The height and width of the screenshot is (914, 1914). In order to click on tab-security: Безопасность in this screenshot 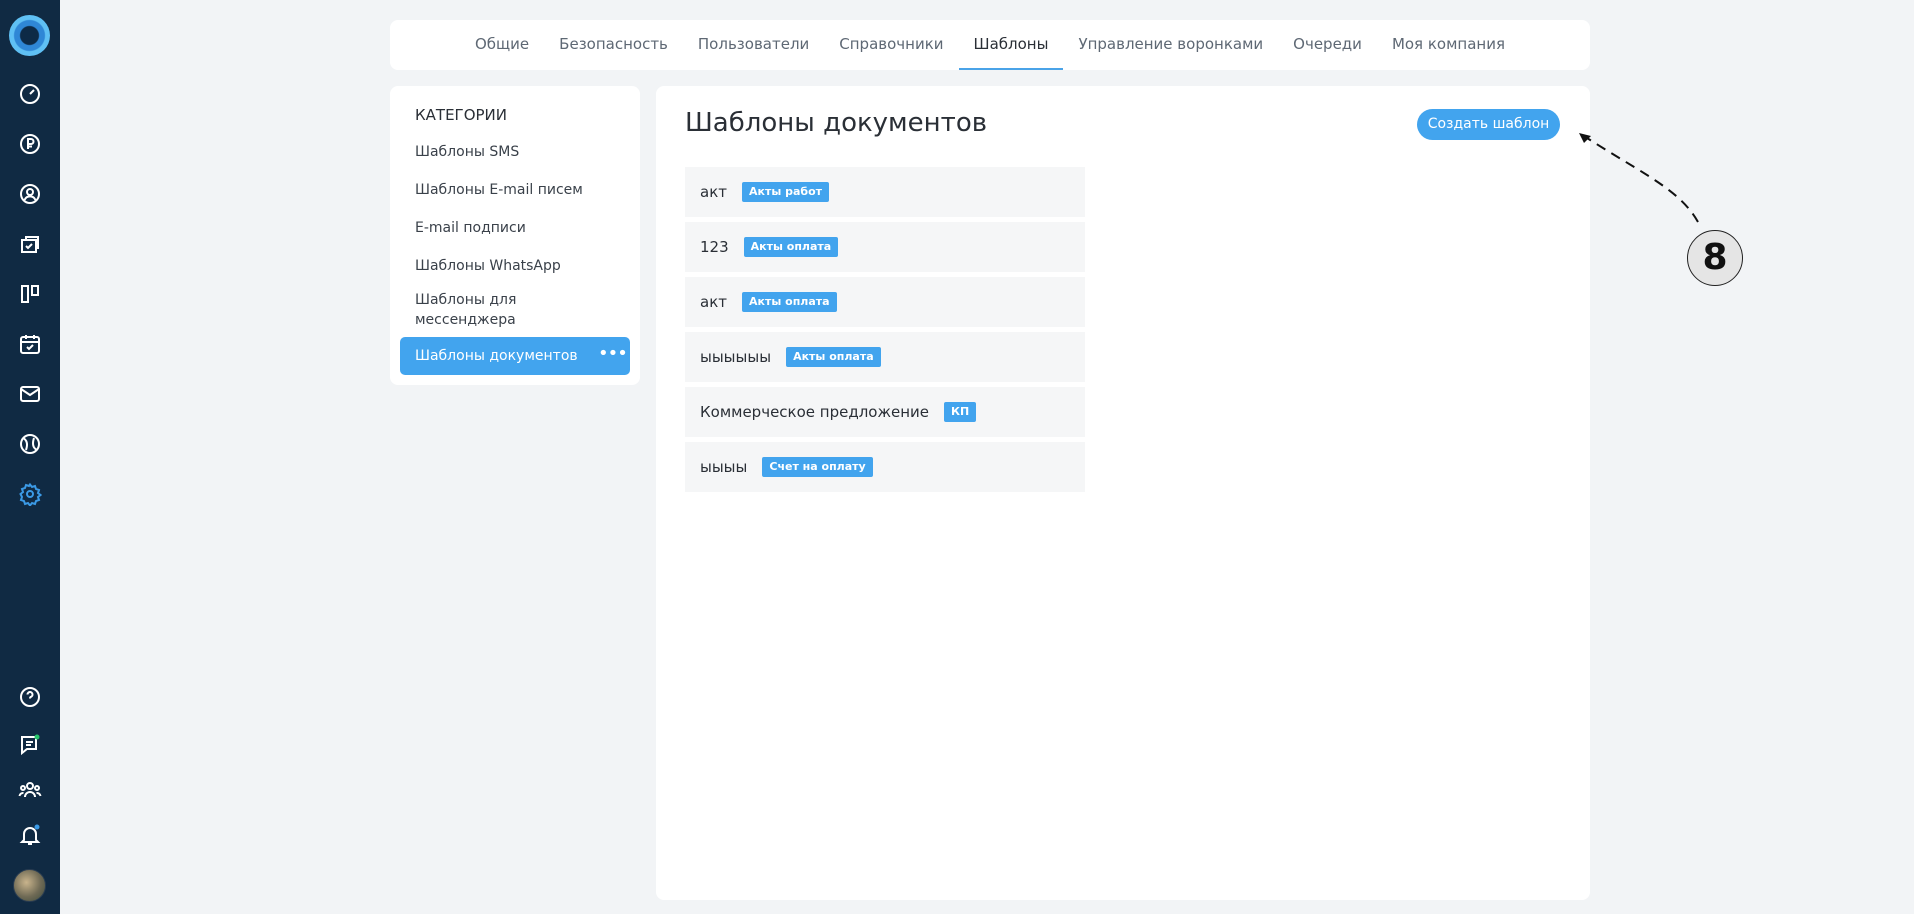, I will do `click(613, 45)`.